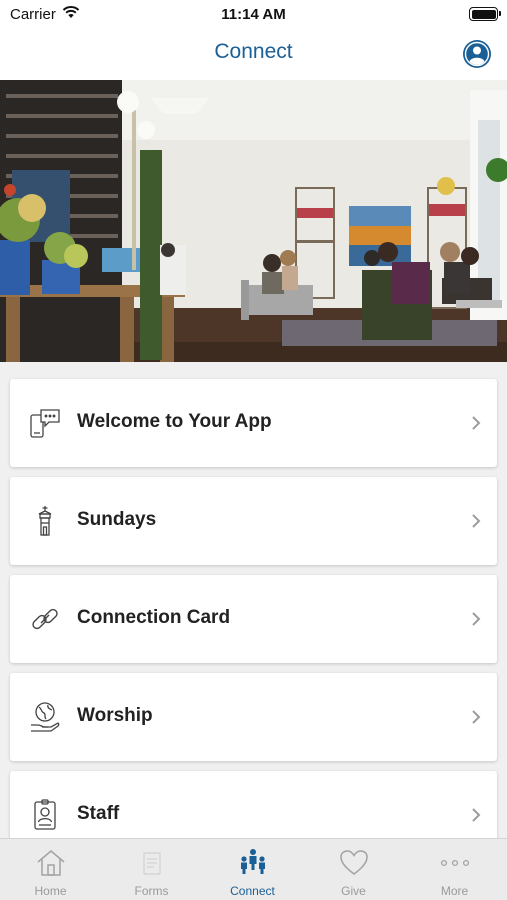  I want to click on status-bar: Carrier 11:14 AM, so click(253, 15).